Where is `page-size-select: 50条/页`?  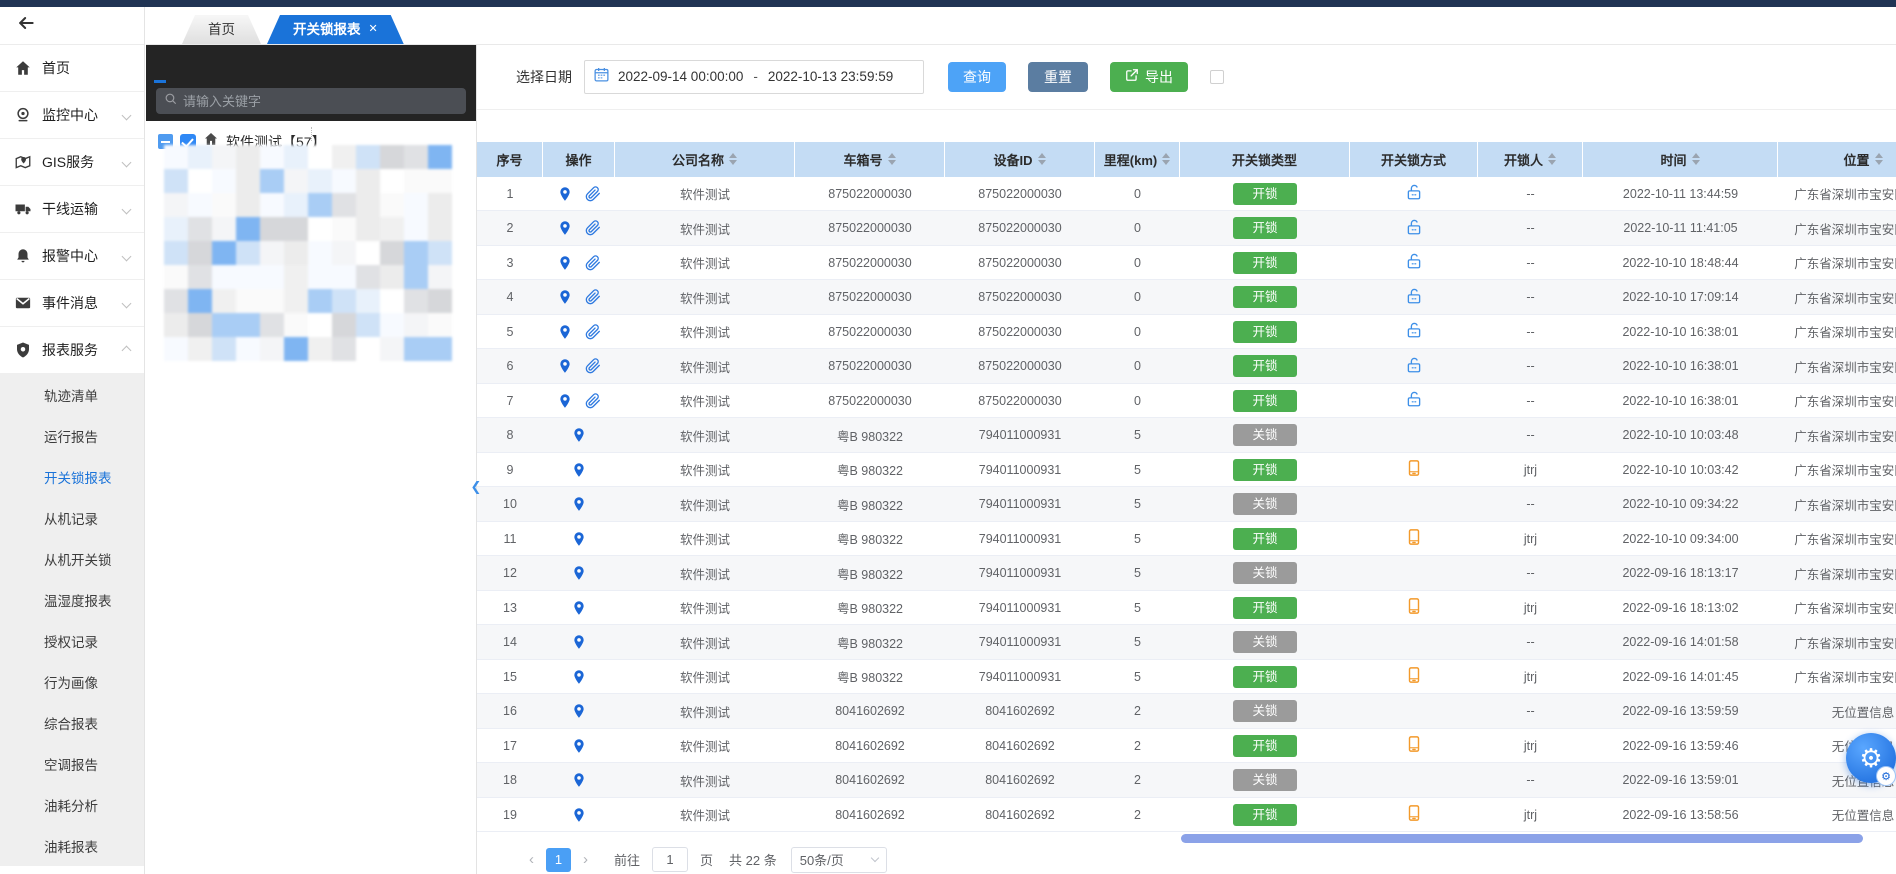 page-size-select: 50条/页 is located at coordinates (838, 859).